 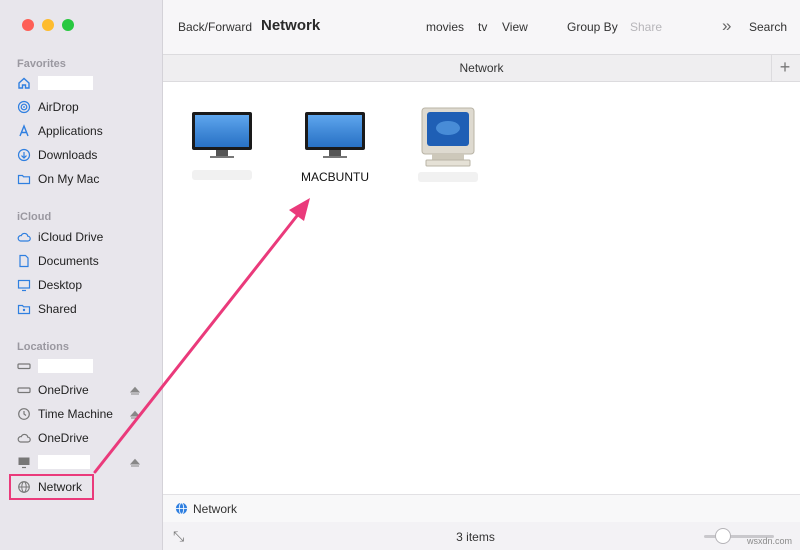 What do you see at coordinates (75, 414) in the screenshot?
I see `sidebar-item-label: Time Machine` at bounding box center [75, 414].